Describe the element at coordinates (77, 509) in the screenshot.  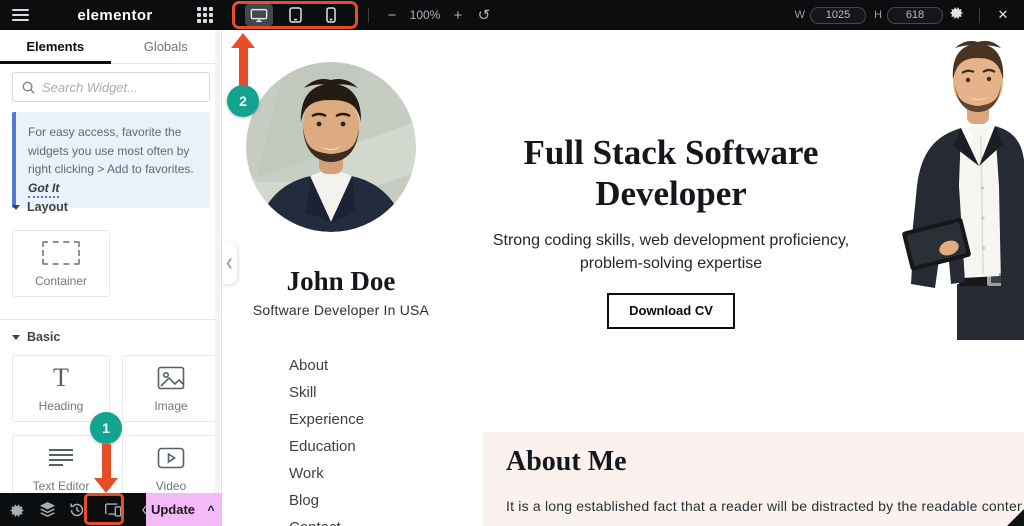
I see `history-icon` at that location.